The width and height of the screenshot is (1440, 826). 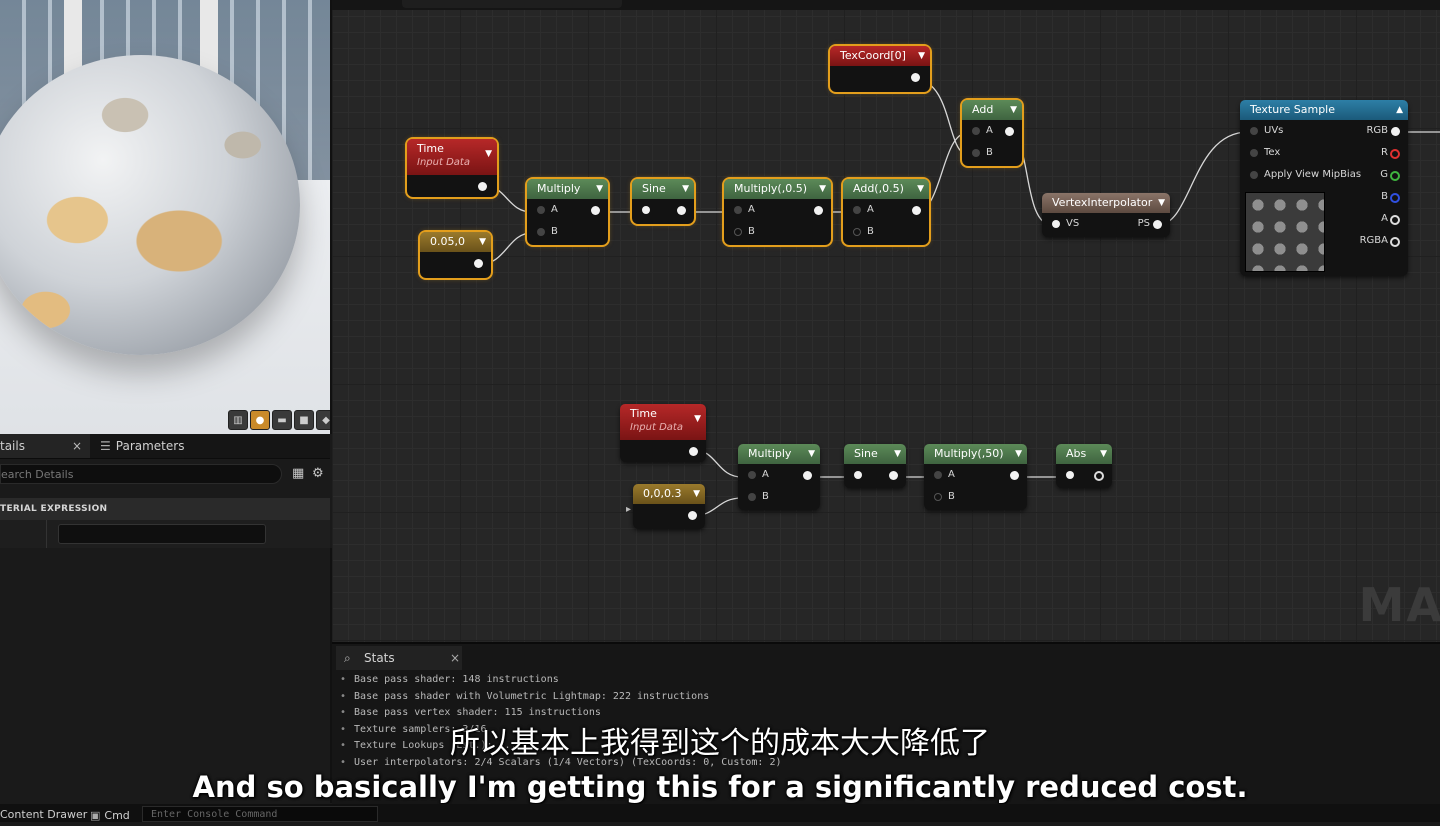 What do you see at coordinates (567, 212) in the screenshot?
I see `node-multiply: Multiply ▼ A B` at bounding box center [567, 212].